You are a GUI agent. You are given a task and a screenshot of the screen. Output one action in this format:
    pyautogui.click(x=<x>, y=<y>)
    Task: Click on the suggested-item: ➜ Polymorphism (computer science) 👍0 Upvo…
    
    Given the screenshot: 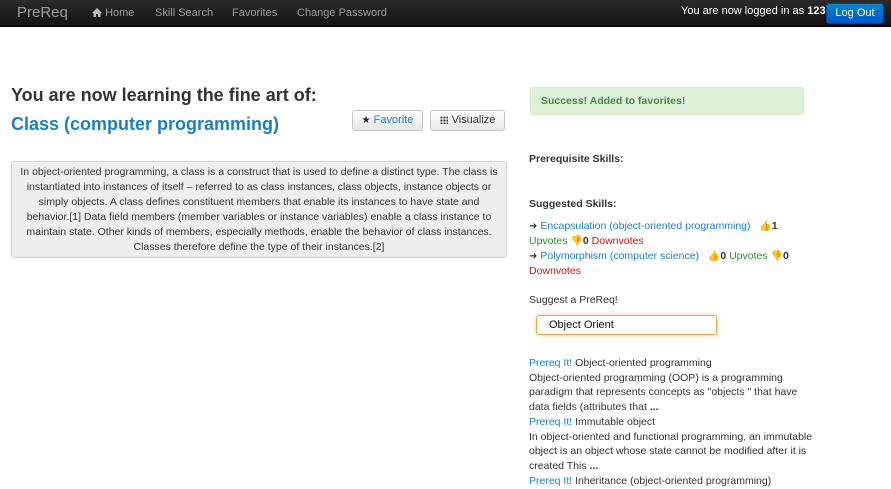 What is the action you would take?
    pyautogui.click(x=659, y=256)
    